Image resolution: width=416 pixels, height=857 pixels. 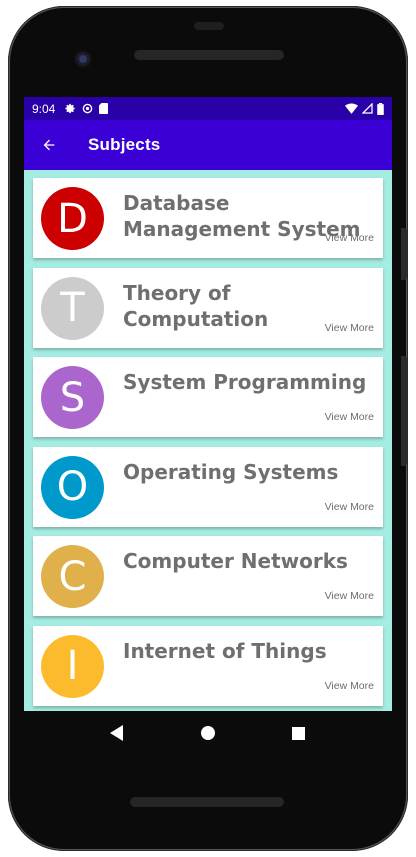 I want to click on subject-card-database: D Database Management System View More, so click(x=208, y=218).